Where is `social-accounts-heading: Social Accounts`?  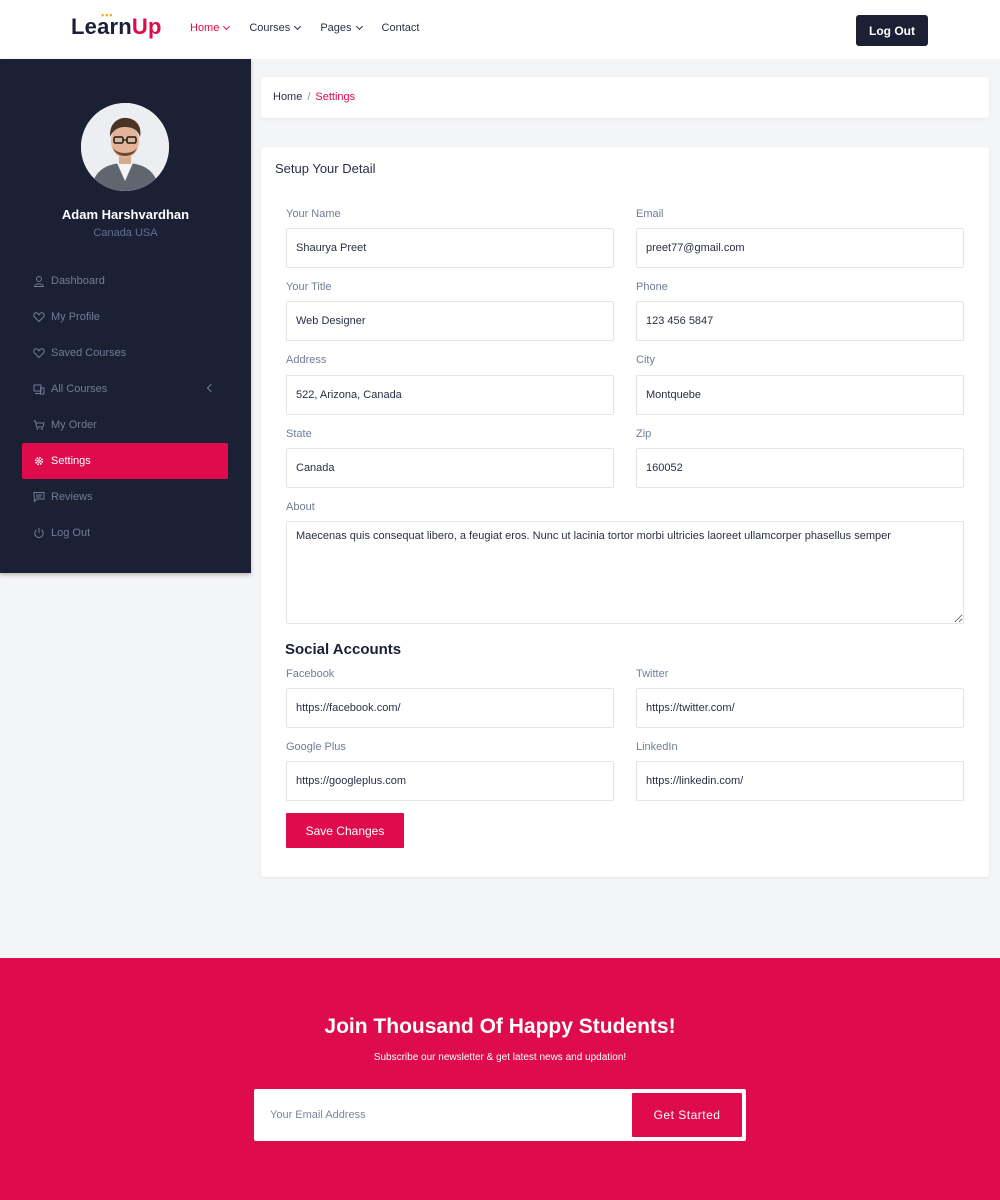
social-accounts-heading: Social Accounts is located at coordinates (343, 649).